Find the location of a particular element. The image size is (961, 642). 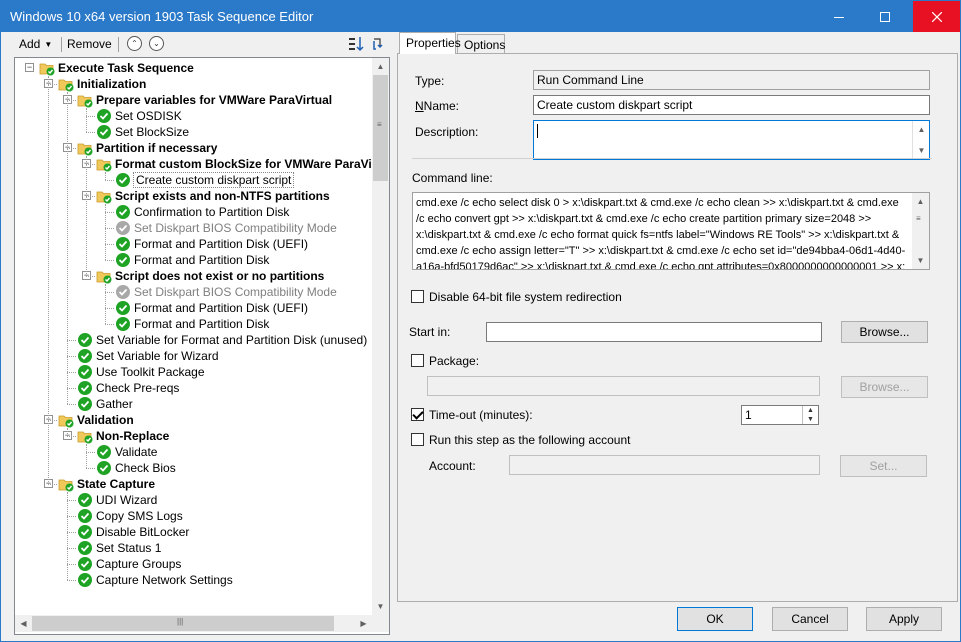

tree-horizontal-scrollbar: ◀ ||| ▶ is located at coordinates (193, 623).